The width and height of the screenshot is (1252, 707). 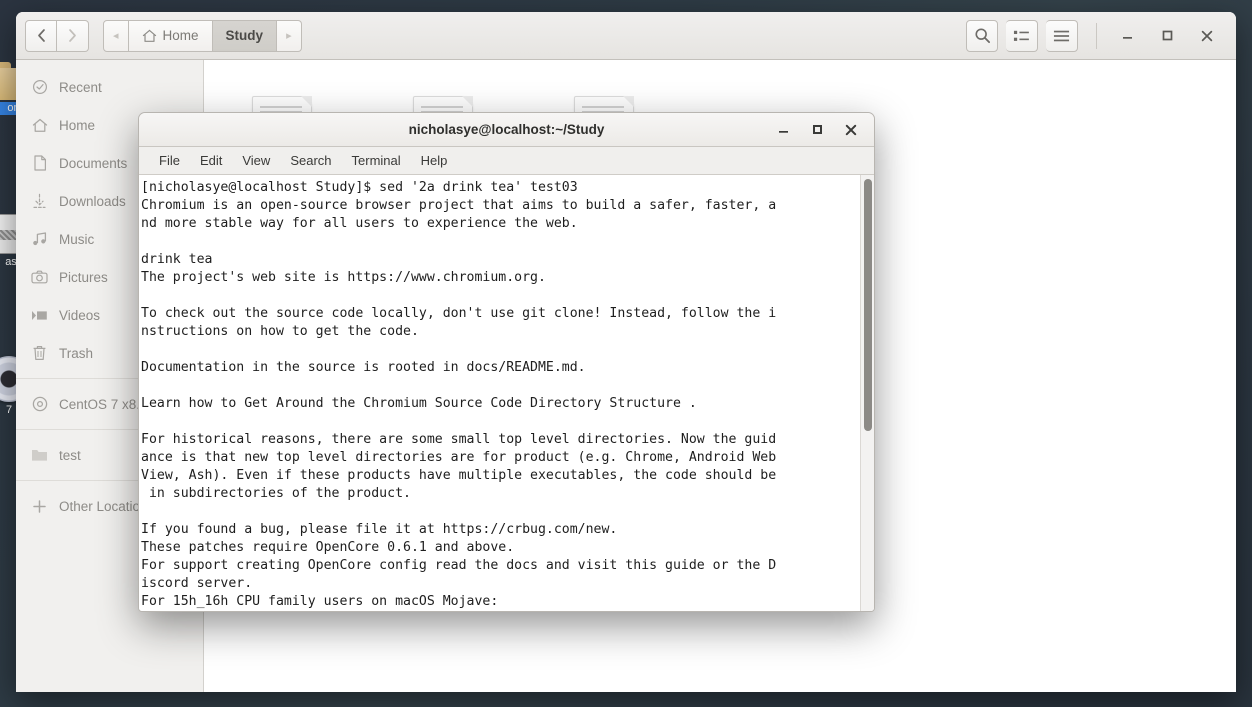 What do you see at coordinates (39, 277) in the screenshot?
I see `camera-icon` at bounding box center [39, 277].